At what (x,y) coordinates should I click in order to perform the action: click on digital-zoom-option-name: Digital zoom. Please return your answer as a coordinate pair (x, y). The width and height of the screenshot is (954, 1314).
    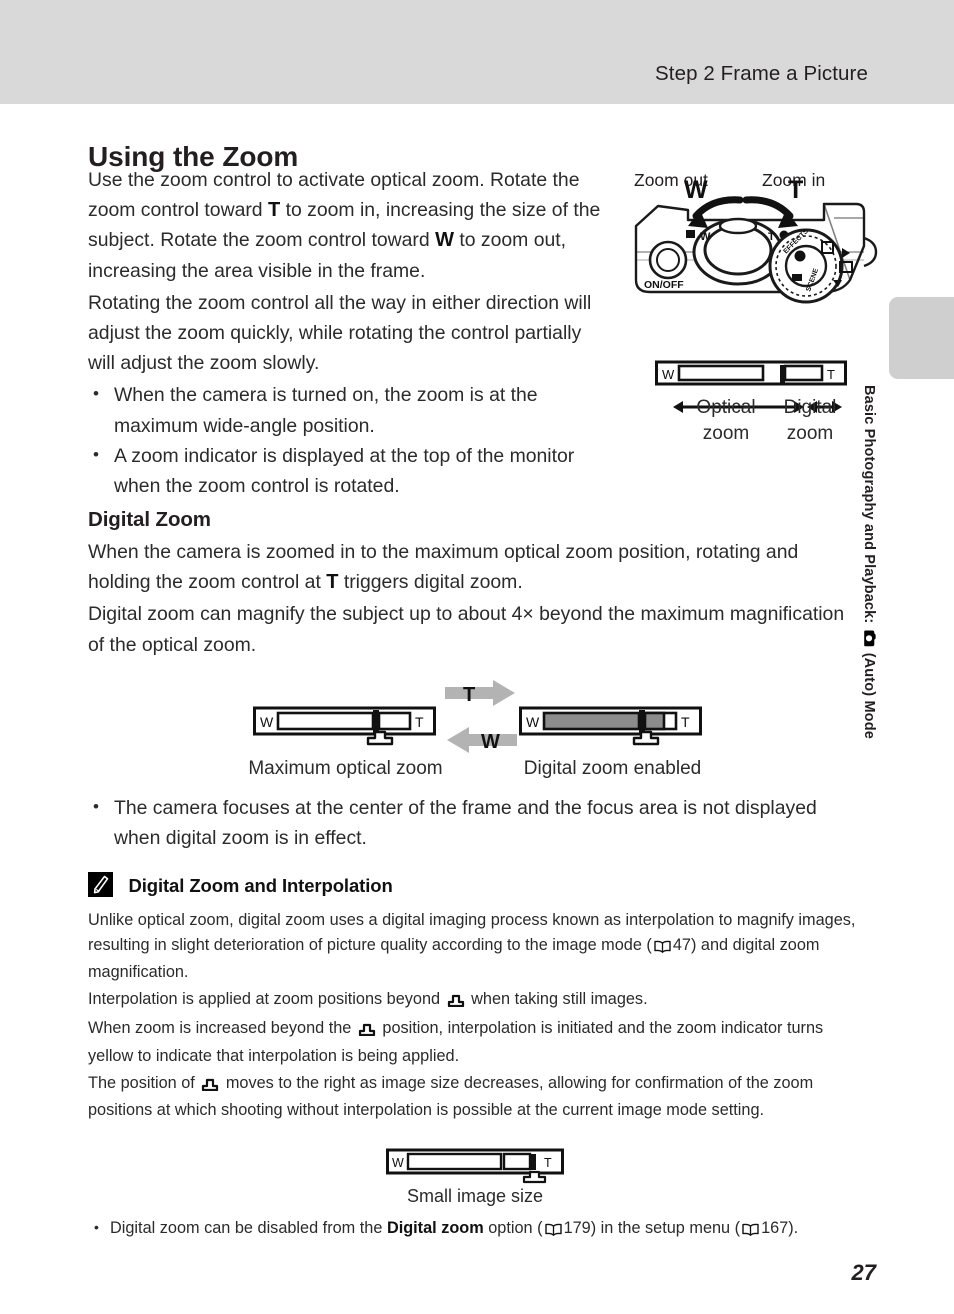
    Looking at the image, I should click on (435, 1228).